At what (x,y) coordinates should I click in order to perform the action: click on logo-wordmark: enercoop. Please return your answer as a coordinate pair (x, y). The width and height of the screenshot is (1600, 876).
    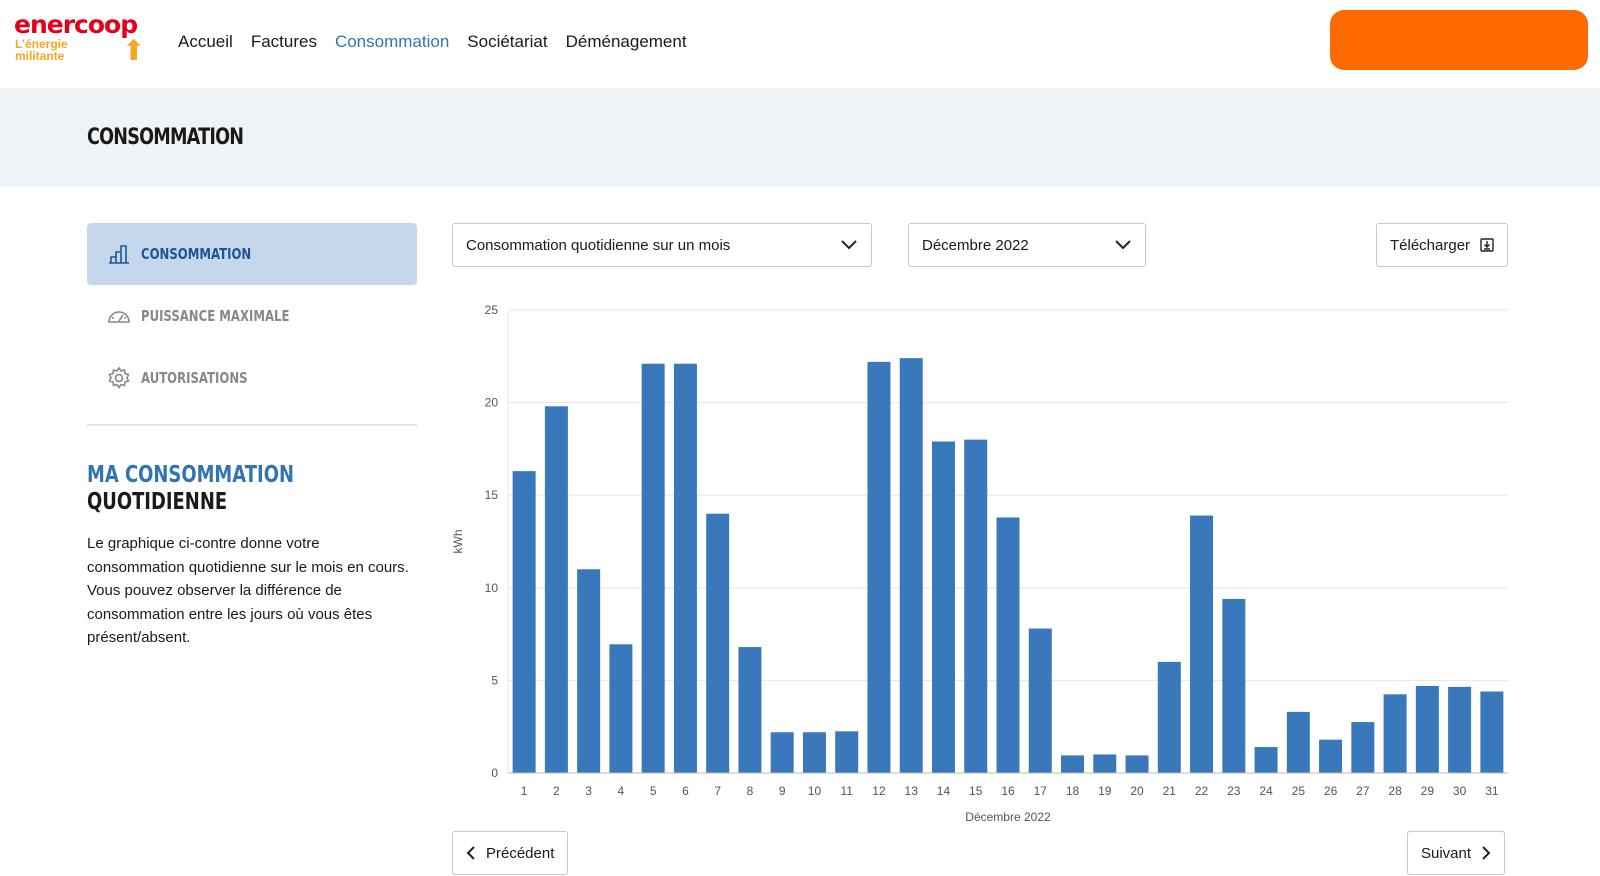
    Looking at the image, I should click on (76, 24).